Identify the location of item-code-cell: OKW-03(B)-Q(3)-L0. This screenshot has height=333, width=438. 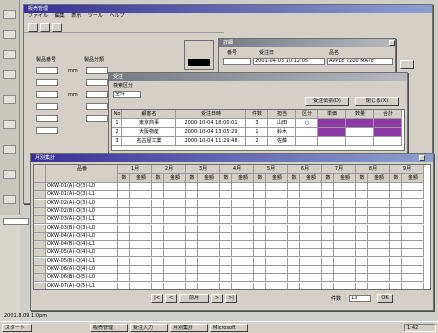
(82, 228).